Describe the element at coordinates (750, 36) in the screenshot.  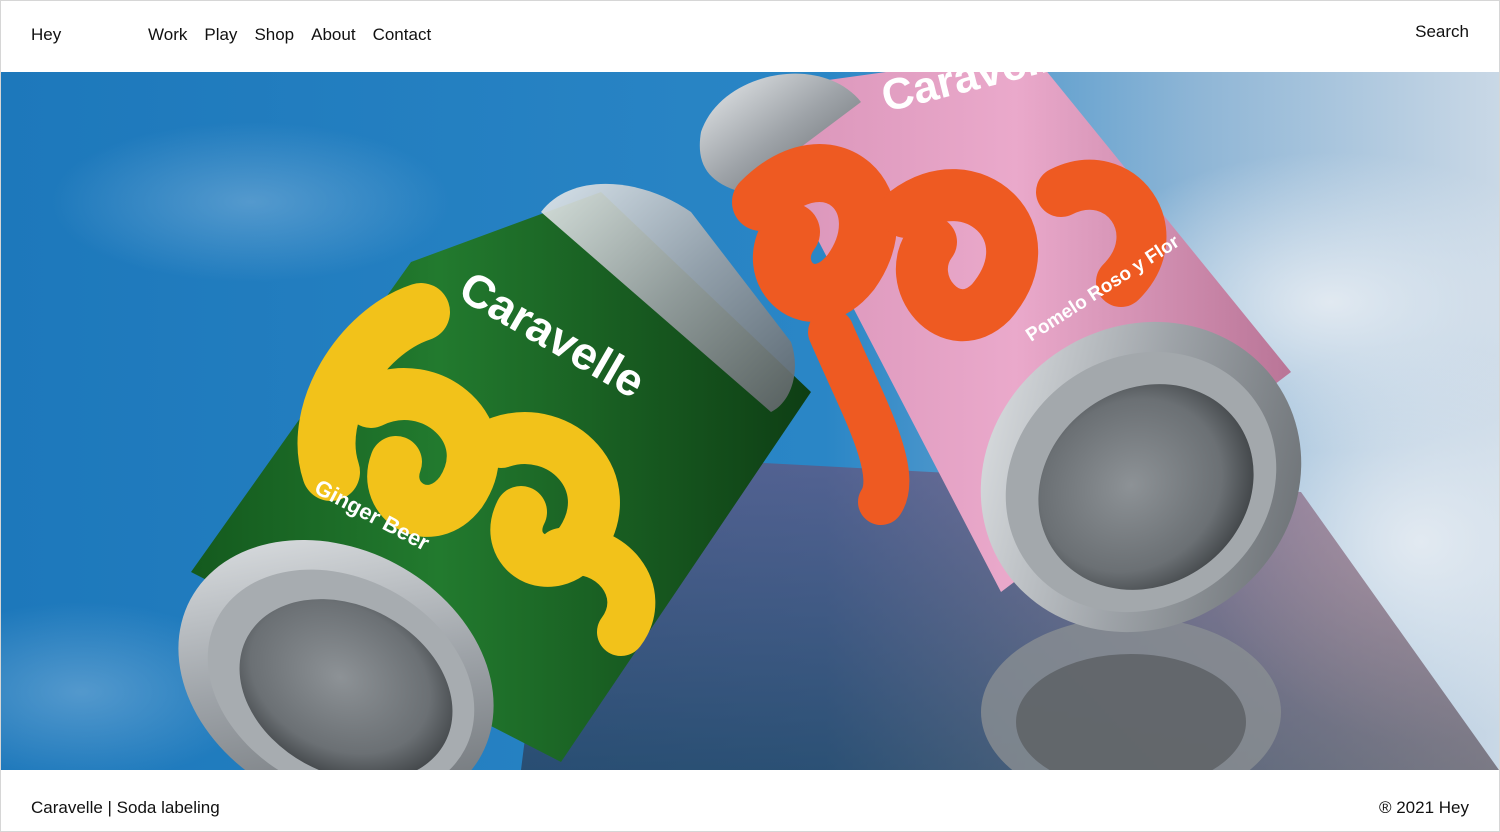
I see `site-header: Hey Work Play Shop About Contact Search` at that location.